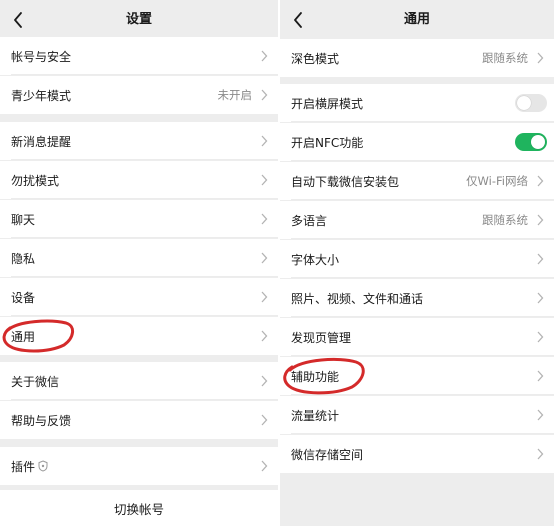 The width and height of the screenshot is (554, 526). Describe the element at coordinates (41, 420) in the screenshot. I see `settings-item-label: 帮助与反馈` at that location.